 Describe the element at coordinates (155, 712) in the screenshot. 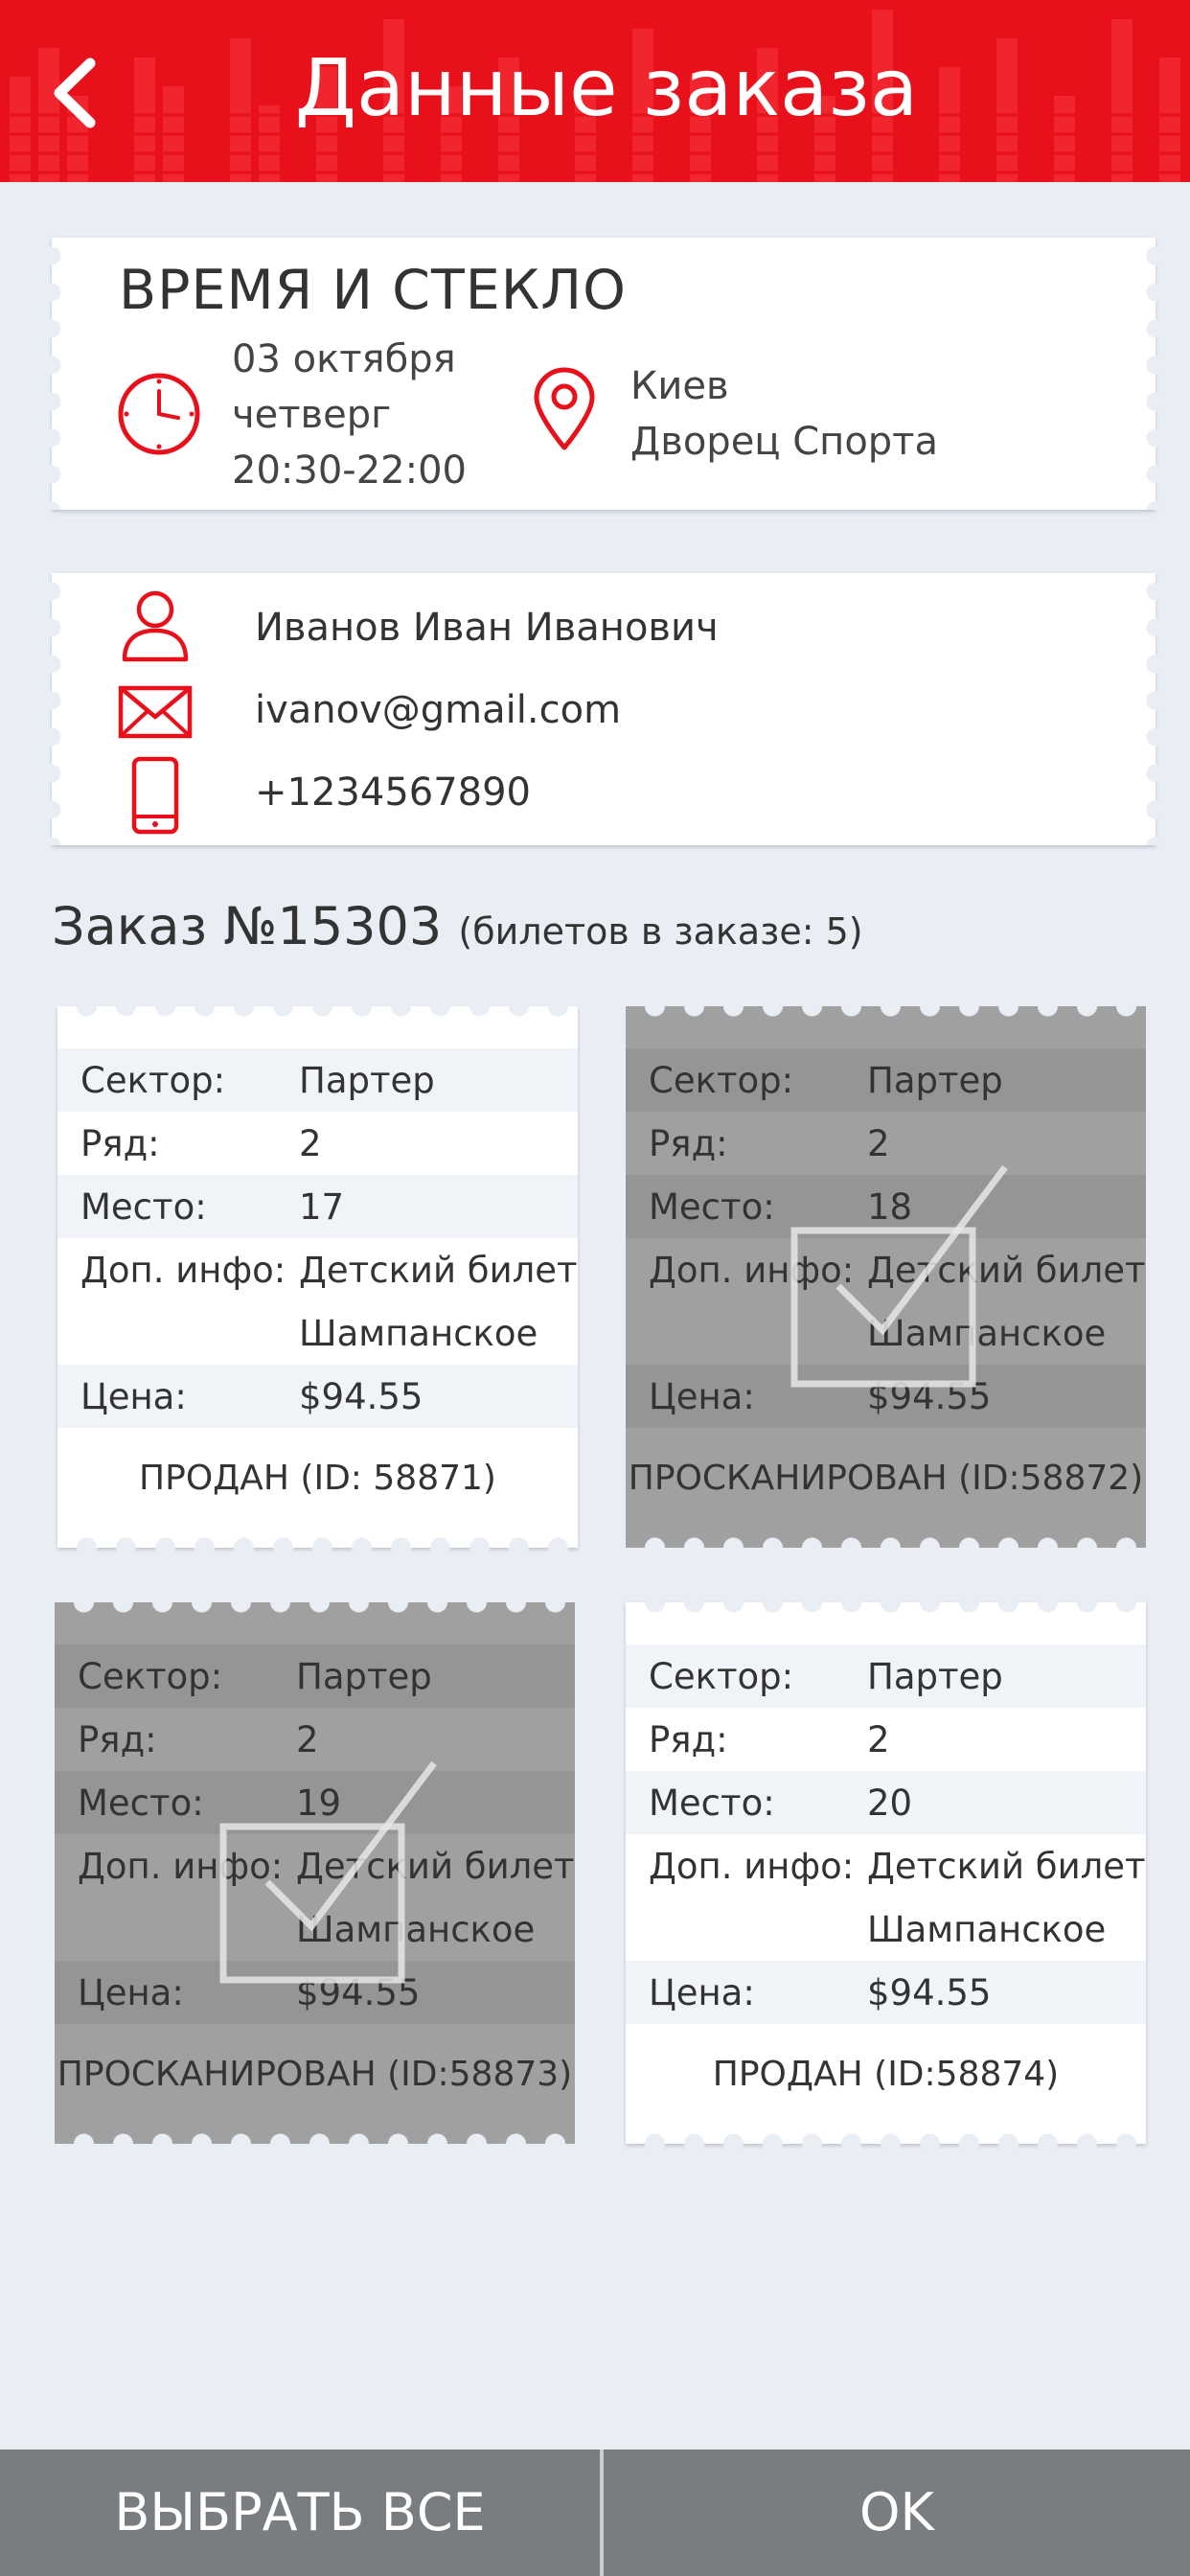

I see `envelope-icon` at that location.